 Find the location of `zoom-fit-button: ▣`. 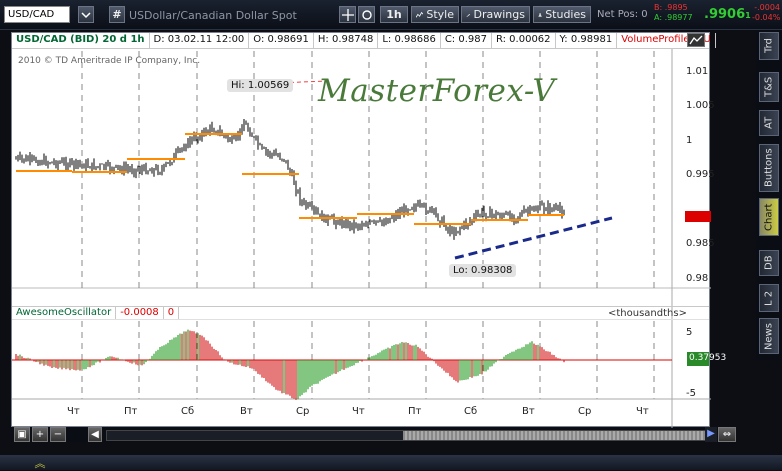

zoom-fit-button: ▣ is located at coordinates (22, 434).